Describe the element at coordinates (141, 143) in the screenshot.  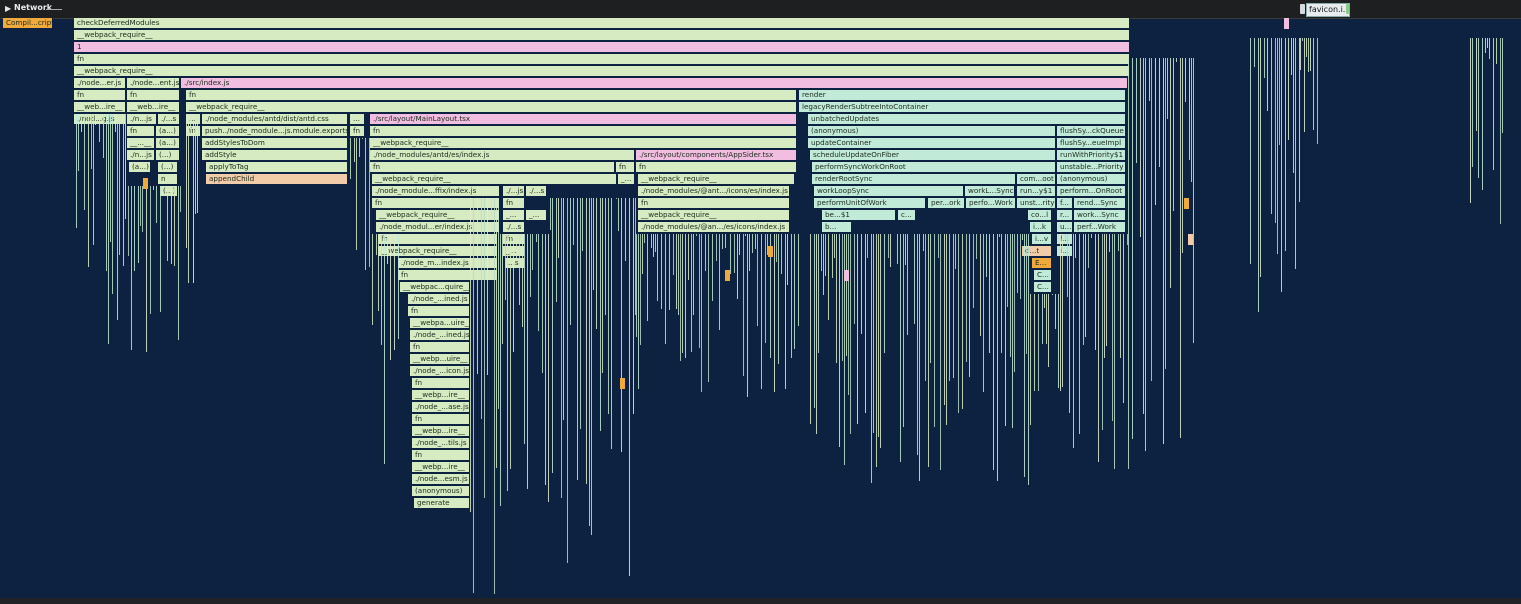
I see `flame-frame: __...__` at that location.